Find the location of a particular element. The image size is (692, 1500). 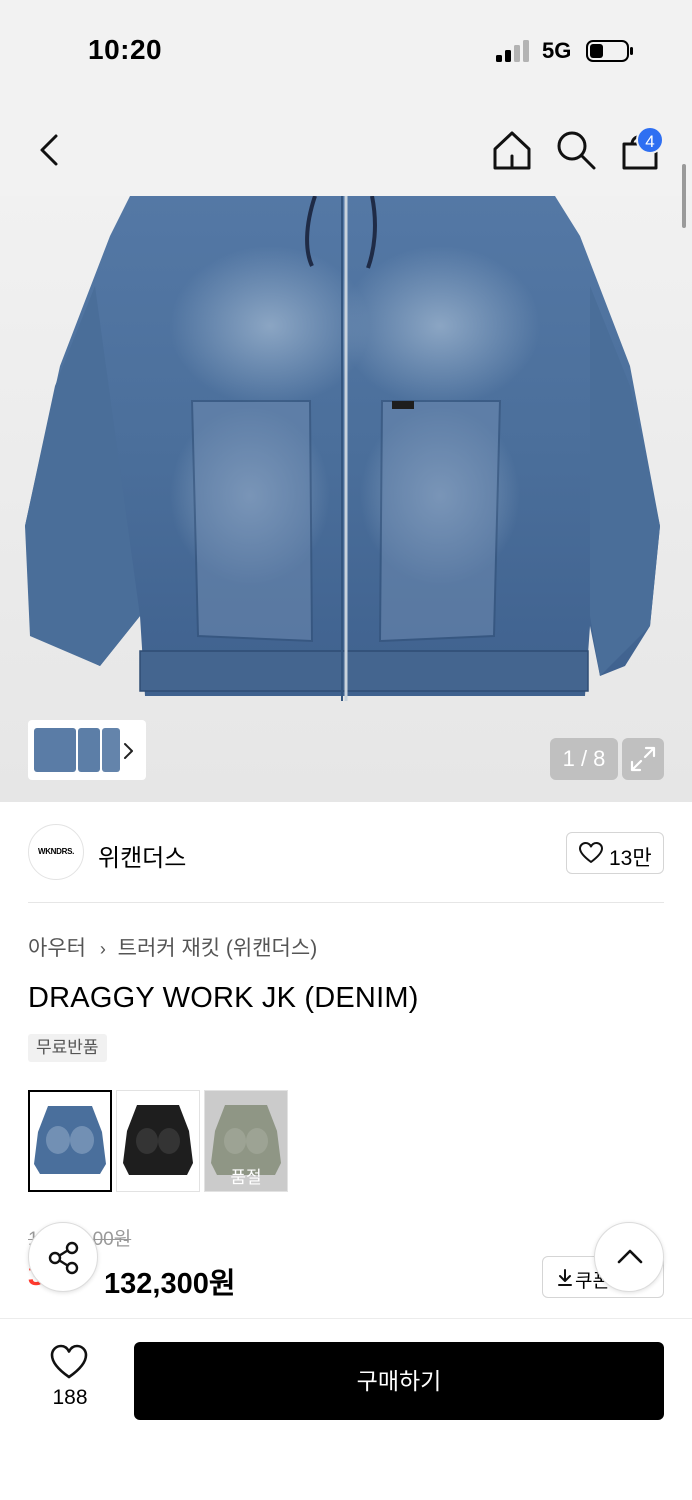

color-swatch-denim is located at coordinates (70, 1141).